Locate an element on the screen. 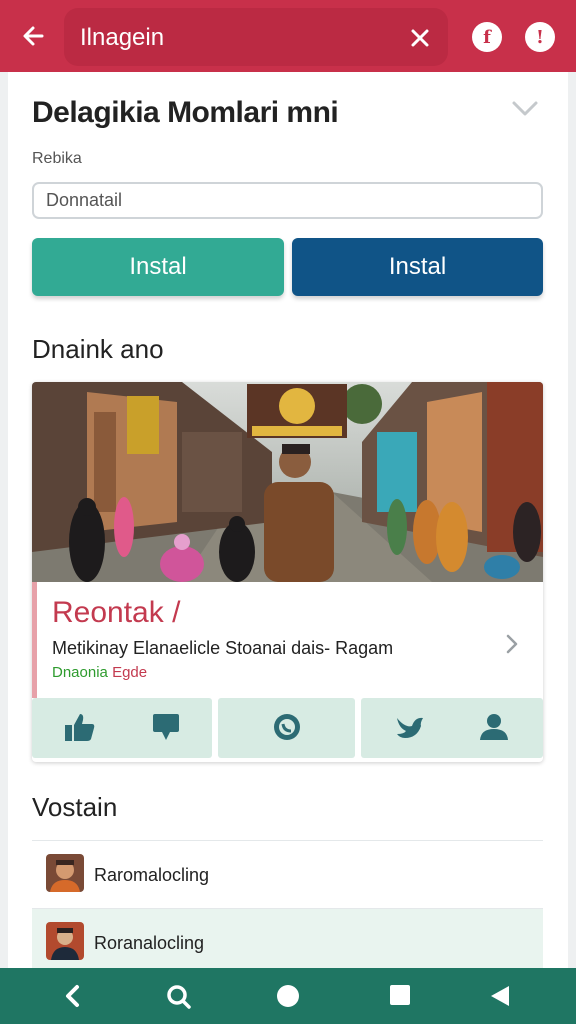 The height and width of the screenshot is (1024, 576). post-actions is located at coordinates (287, 728).